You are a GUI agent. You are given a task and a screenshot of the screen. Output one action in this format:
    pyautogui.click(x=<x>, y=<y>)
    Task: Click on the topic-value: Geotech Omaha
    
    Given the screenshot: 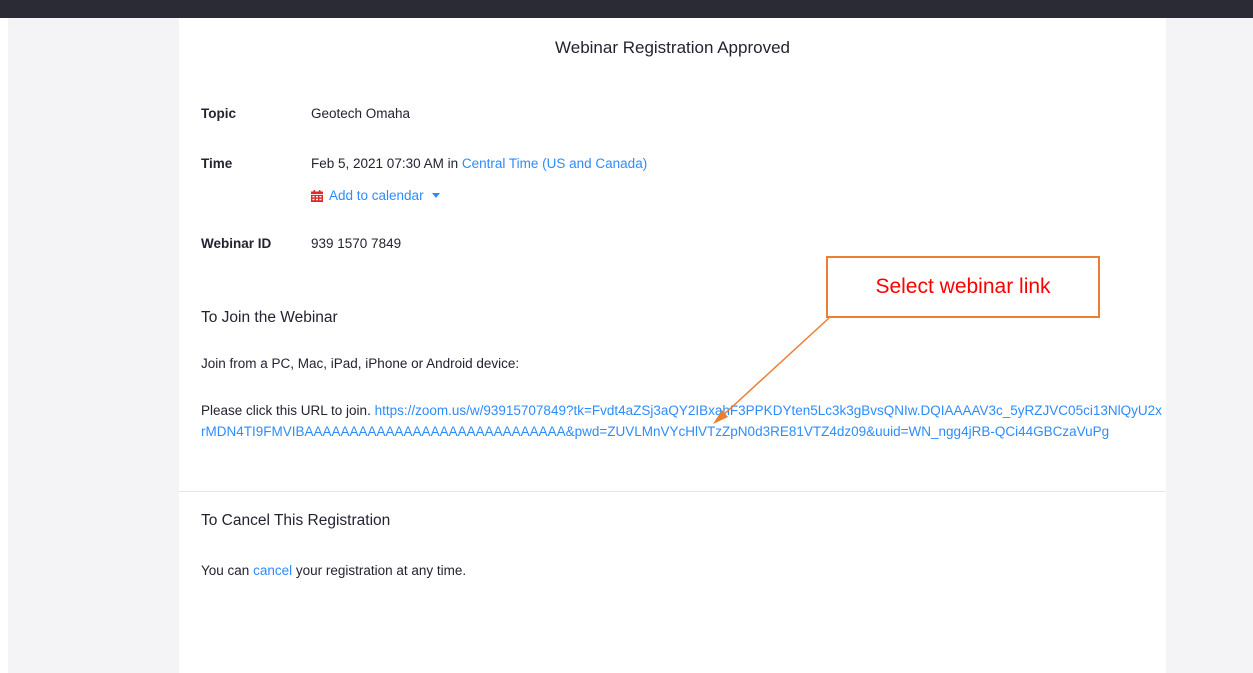 What is the action you would take?
    pyautogui.click(x=361, y=113)
    